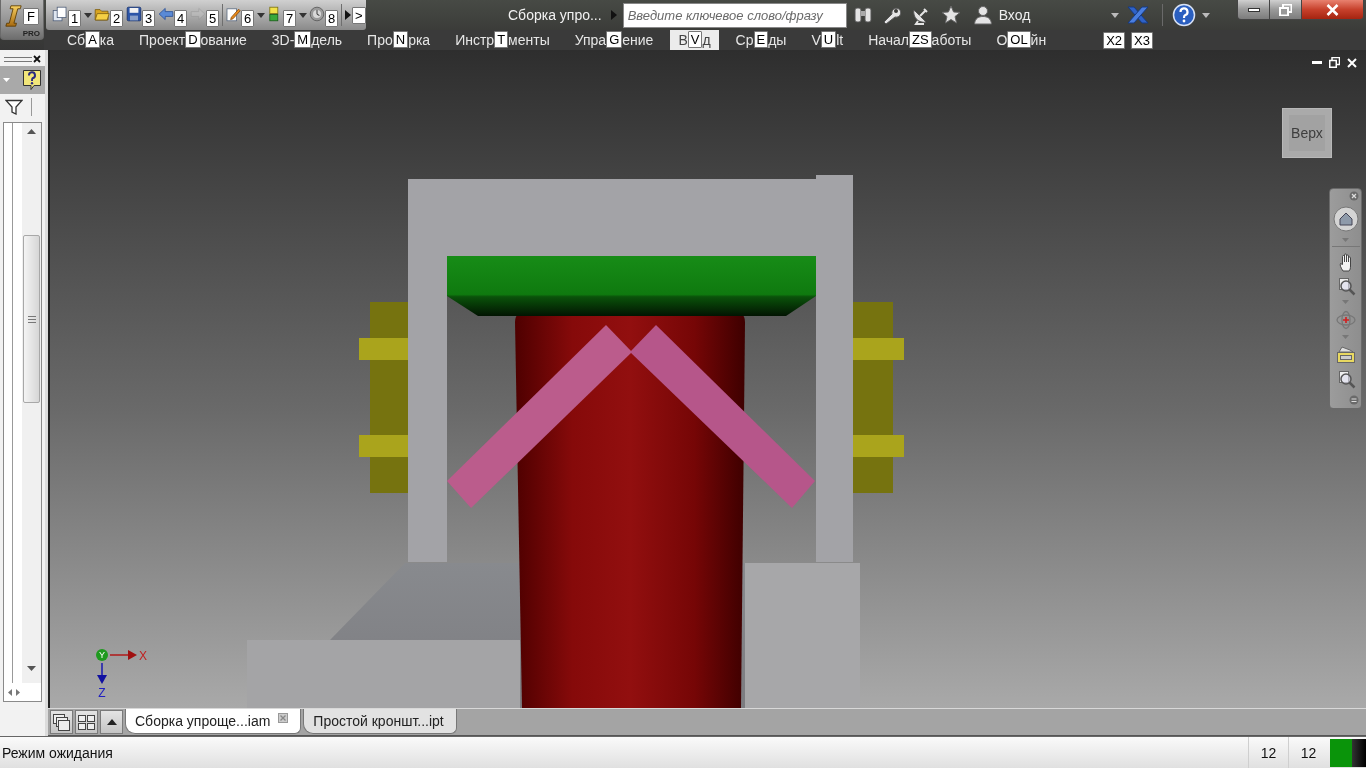  Describe the element at coordinates (1142, 40) in the screenshot. I see `keytip: X3` at that location.